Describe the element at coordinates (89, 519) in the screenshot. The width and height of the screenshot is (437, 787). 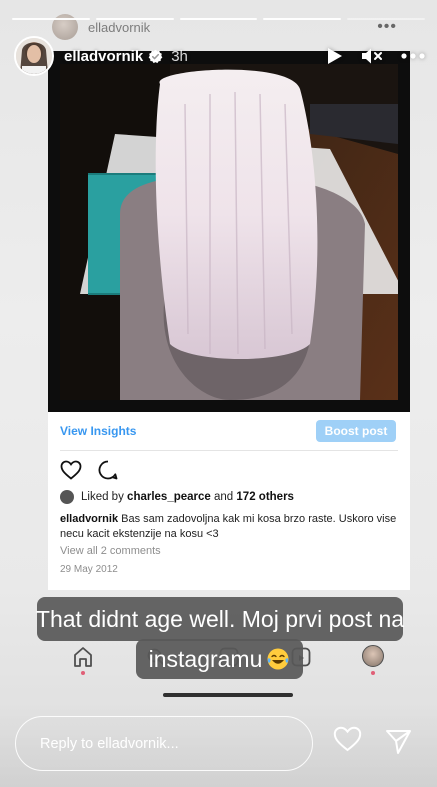
I see `caption-username: elladvornik` at that location.